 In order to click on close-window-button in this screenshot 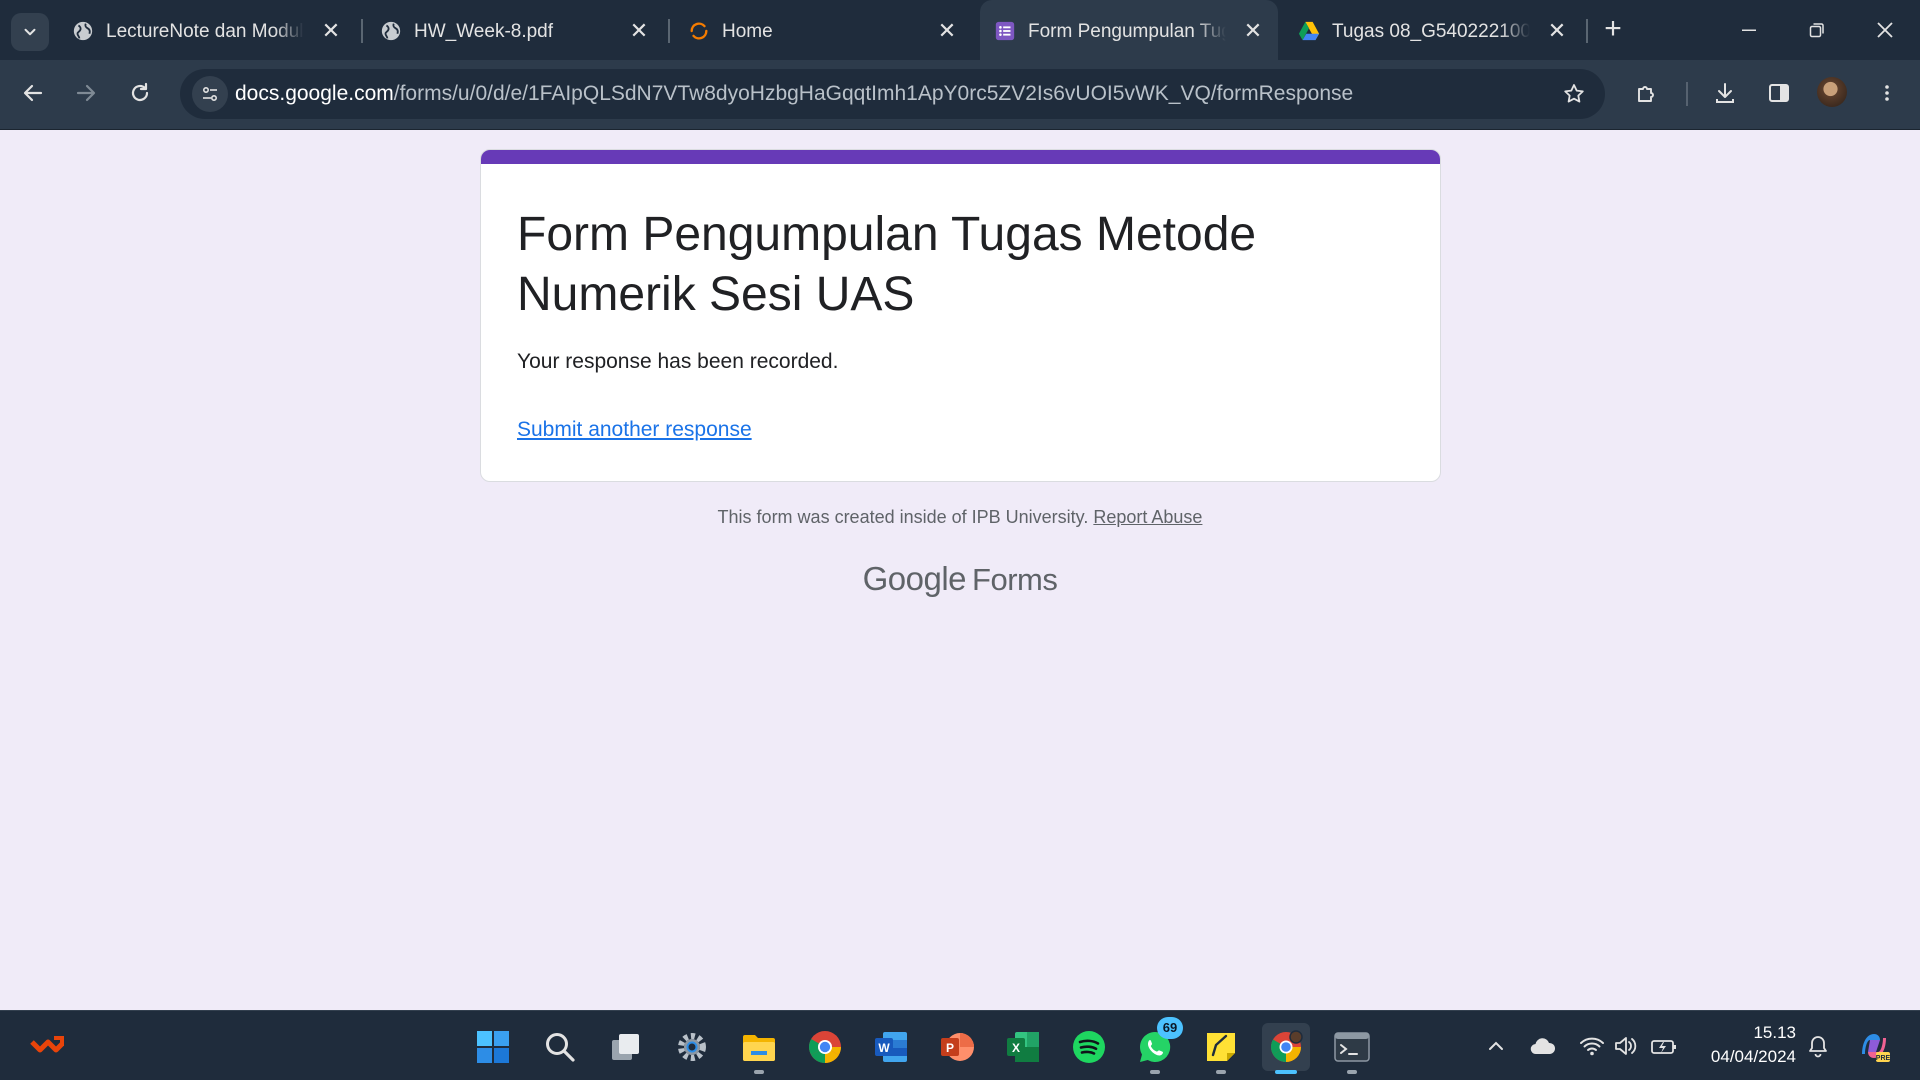, I will do `click(1885, 30)`.